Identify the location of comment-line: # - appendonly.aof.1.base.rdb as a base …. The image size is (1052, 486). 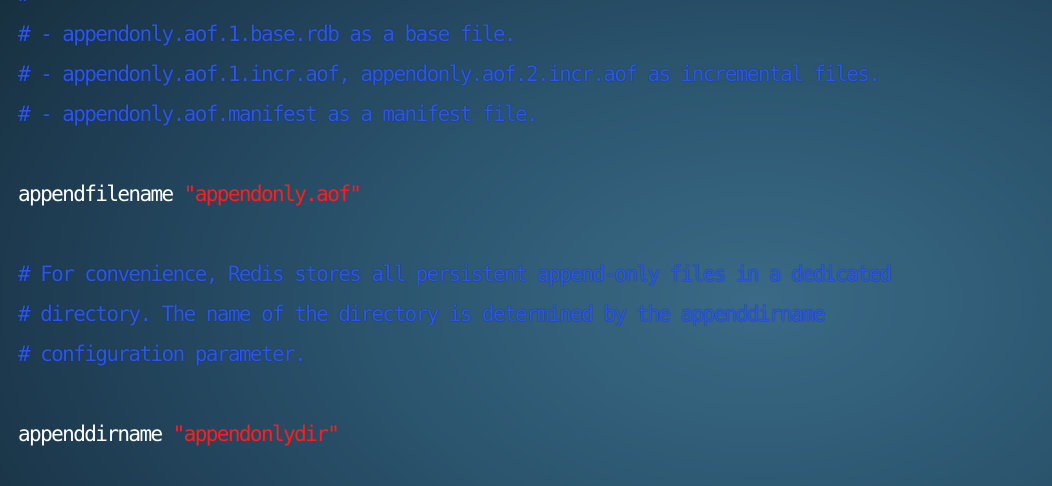
(267, 34).